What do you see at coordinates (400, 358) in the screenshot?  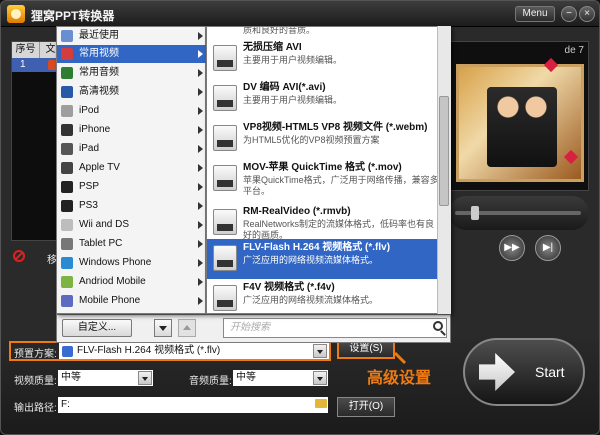 I see `annotation-arrow-line` at bounding box center [400, 358].